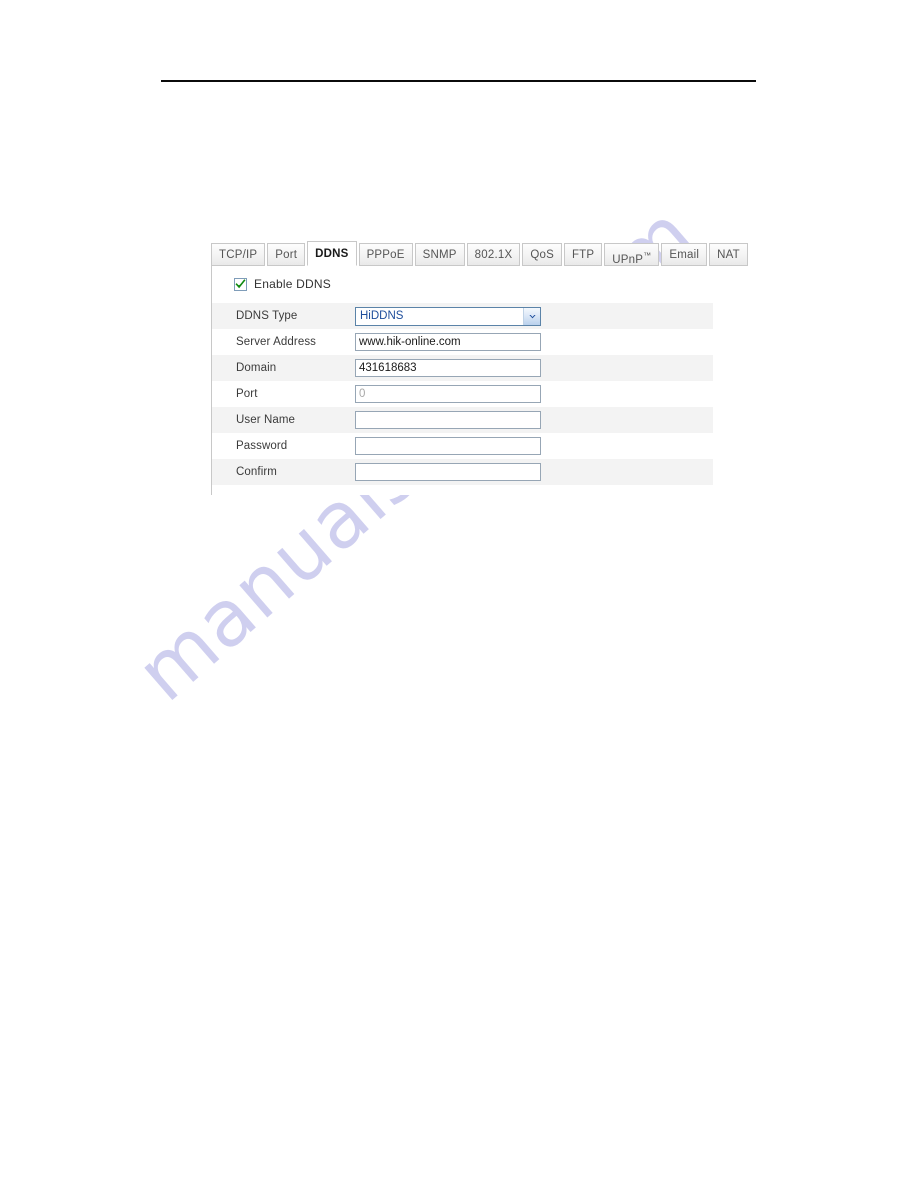  I want to click on field-password, so click(448, 446).